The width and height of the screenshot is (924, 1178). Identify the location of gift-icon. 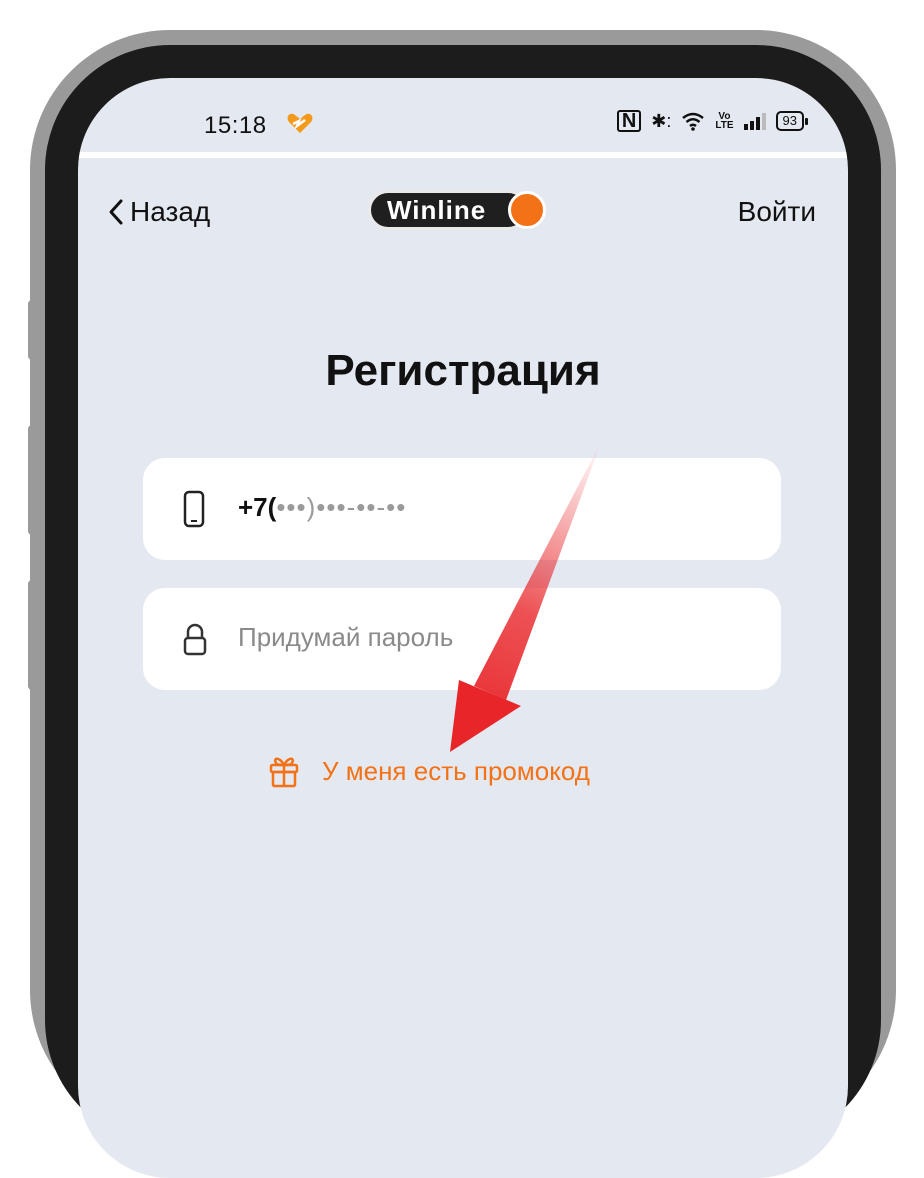
(284, 772).